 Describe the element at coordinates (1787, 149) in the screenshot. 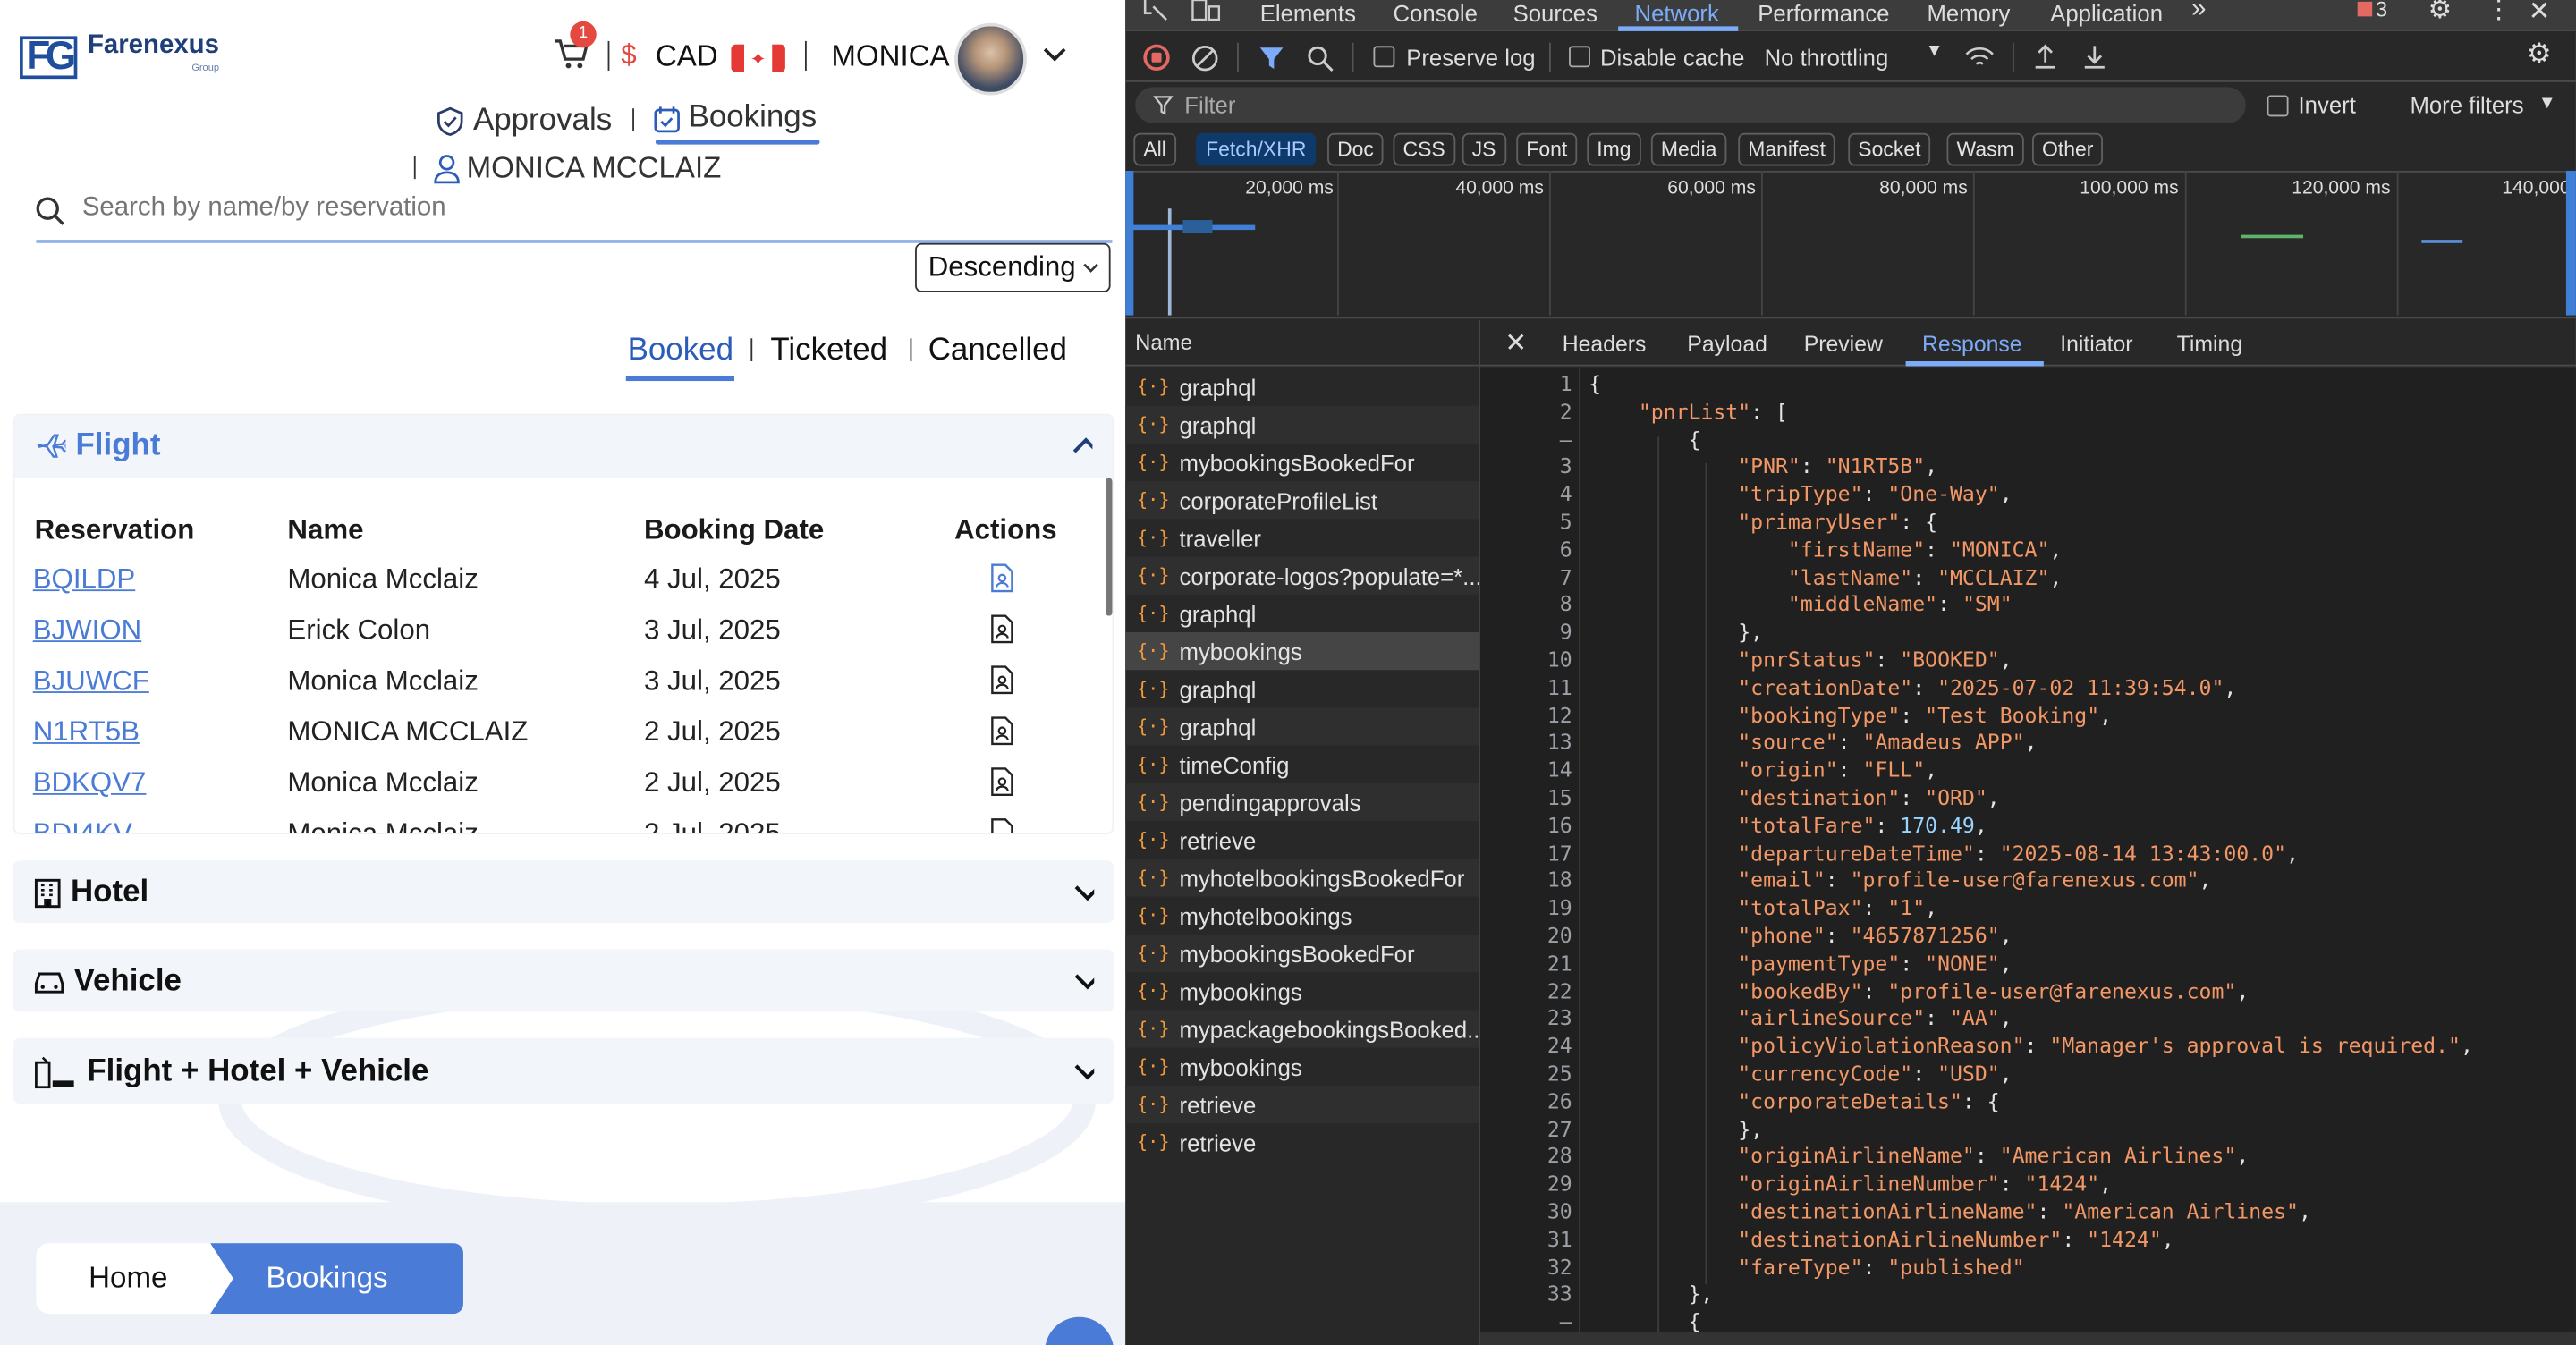

I see `filter-manifest: Manifest` at that location.